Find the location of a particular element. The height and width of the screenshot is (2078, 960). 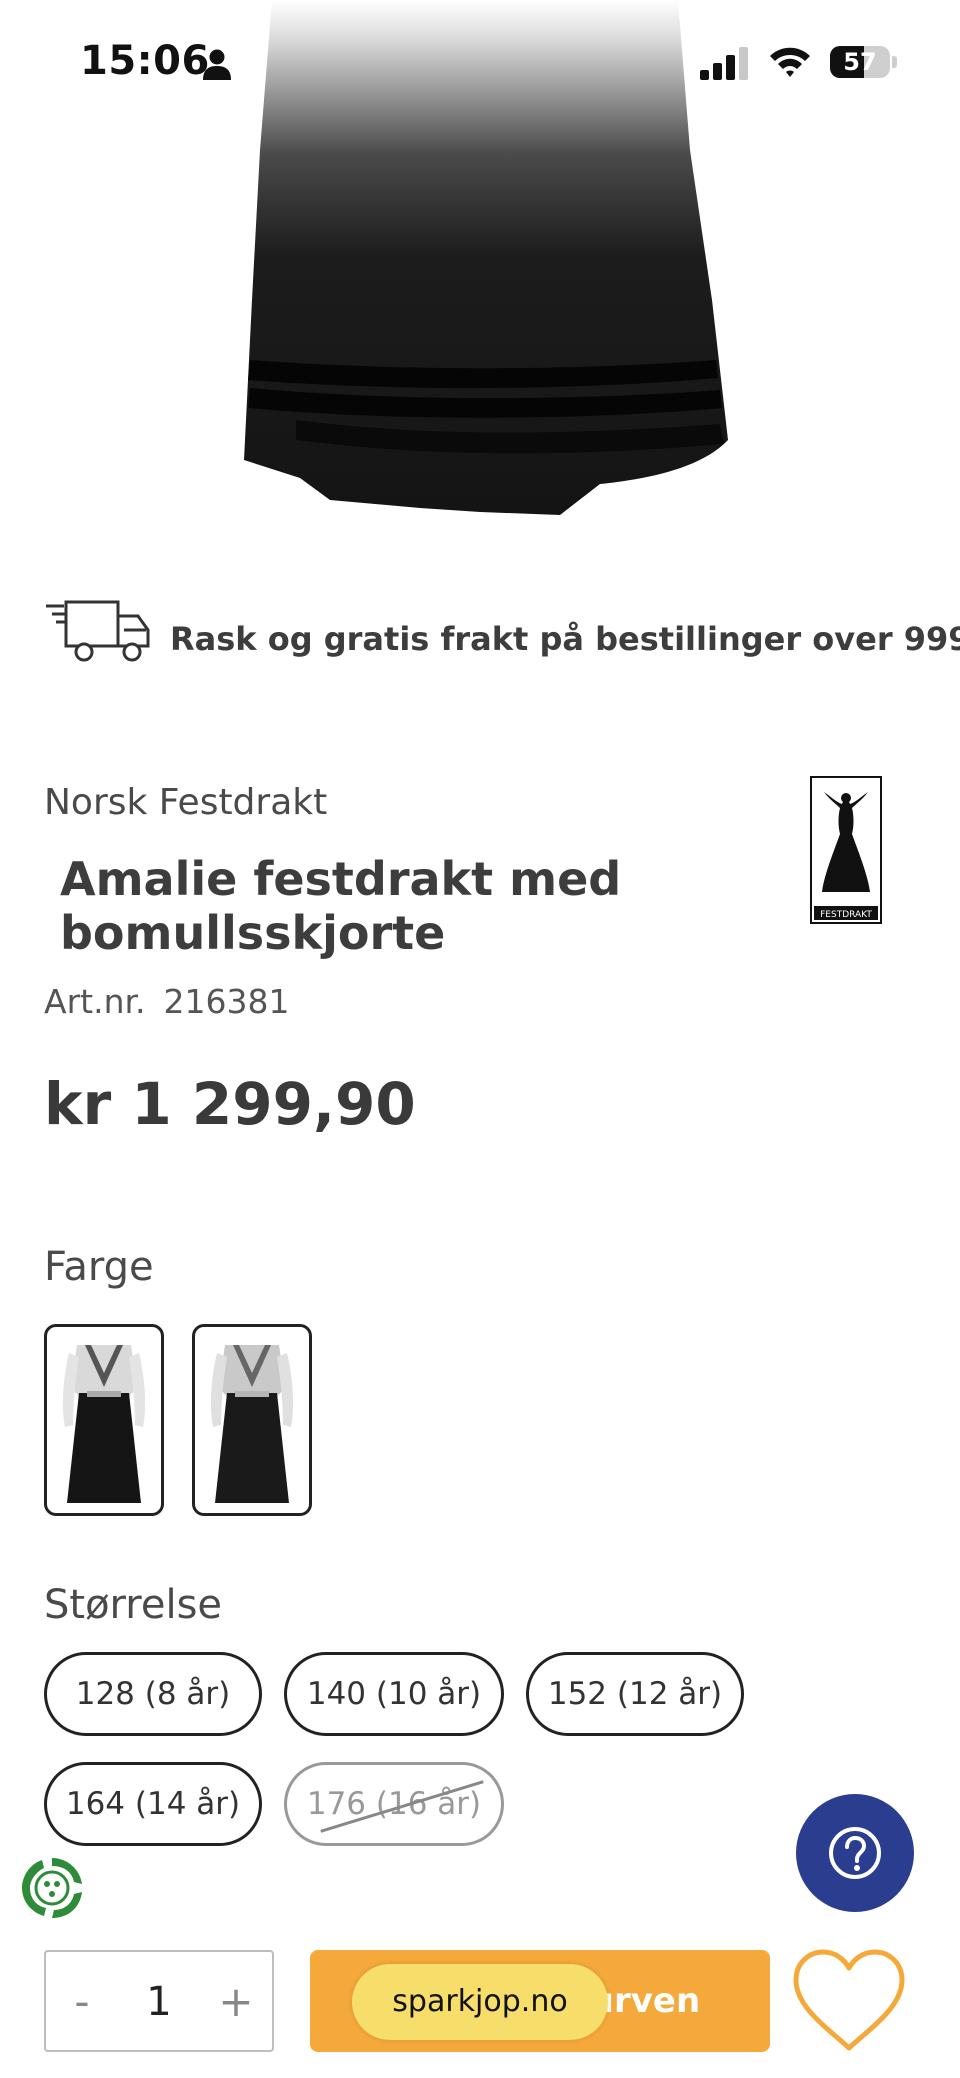

product-title: Amalie festdrakt med bomullsskjorte is located at coordinates (341, 906).